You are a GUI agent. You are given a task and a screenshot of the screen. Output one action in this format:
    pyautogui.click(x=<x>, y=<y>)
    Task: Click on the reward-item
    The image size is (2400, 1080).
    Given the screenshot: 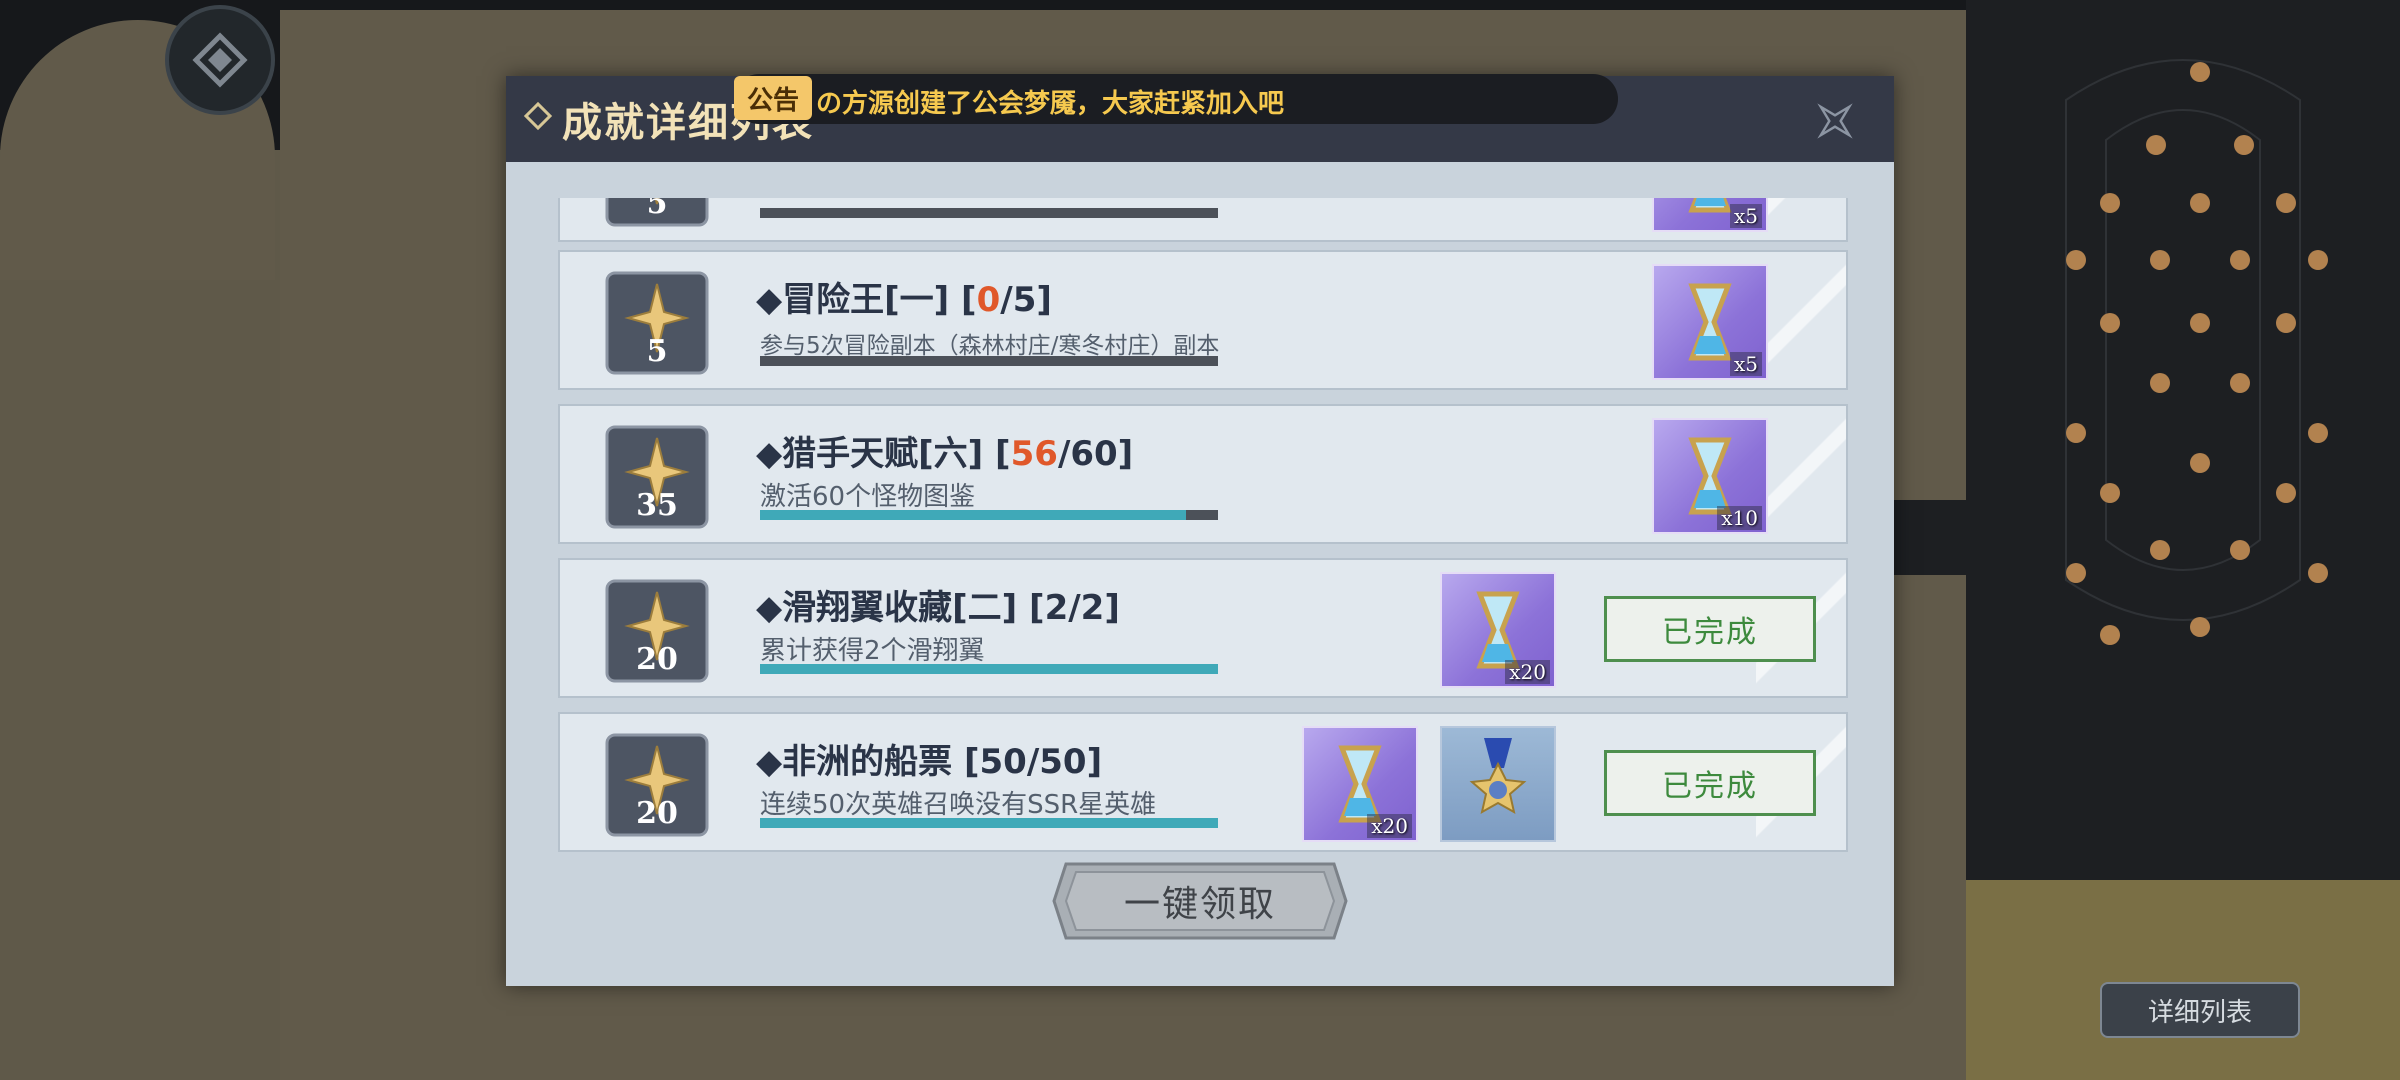 What is the action you would take?
    pyautogui.click(x=1498, y=784)
    